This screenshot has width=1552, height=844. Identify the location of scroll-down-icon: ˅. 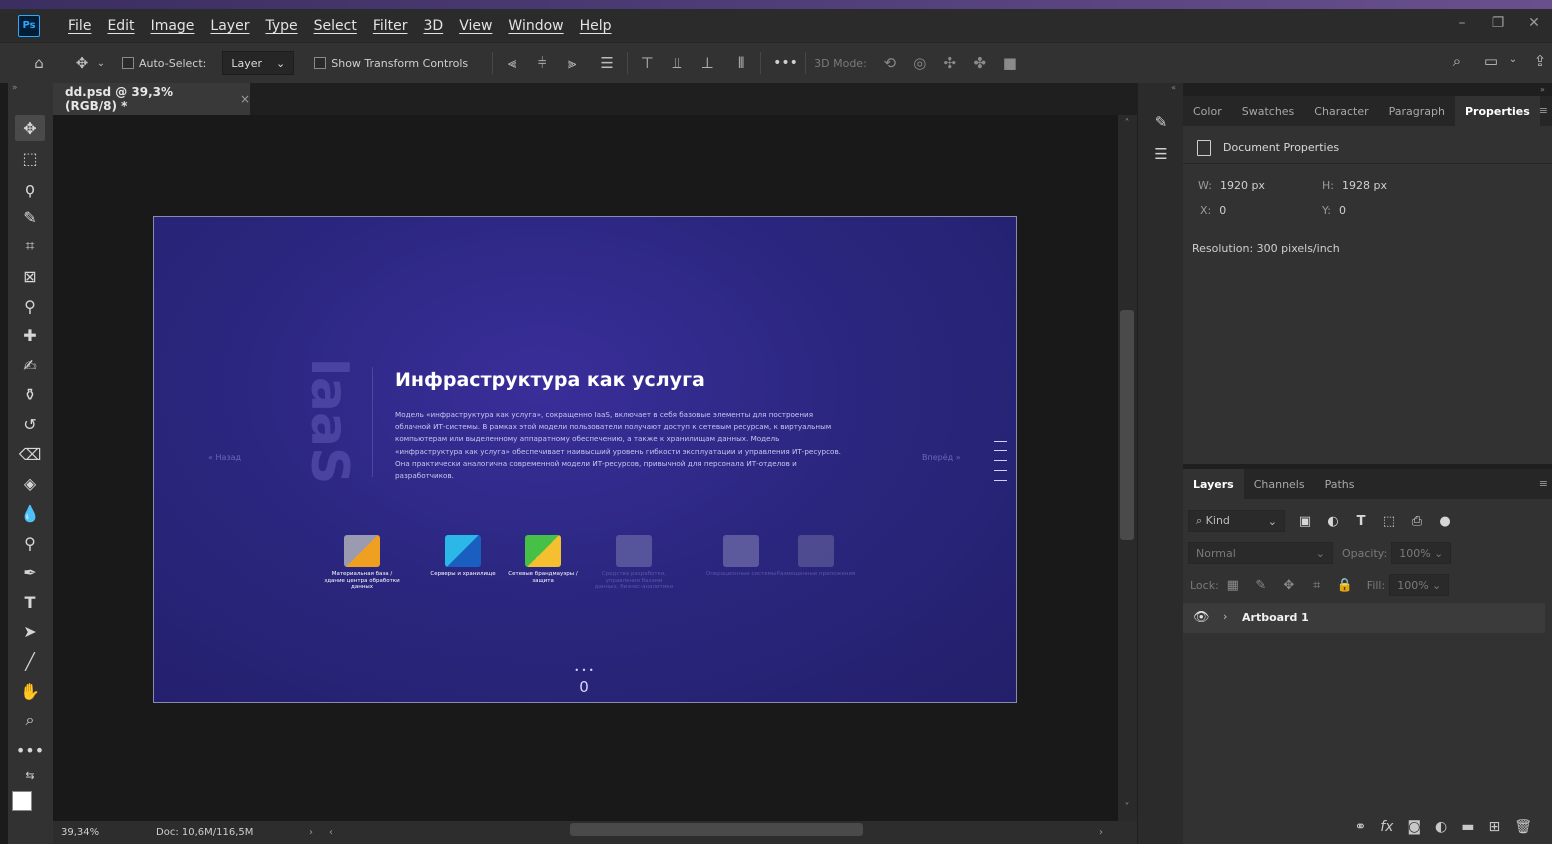
(1127, 807).